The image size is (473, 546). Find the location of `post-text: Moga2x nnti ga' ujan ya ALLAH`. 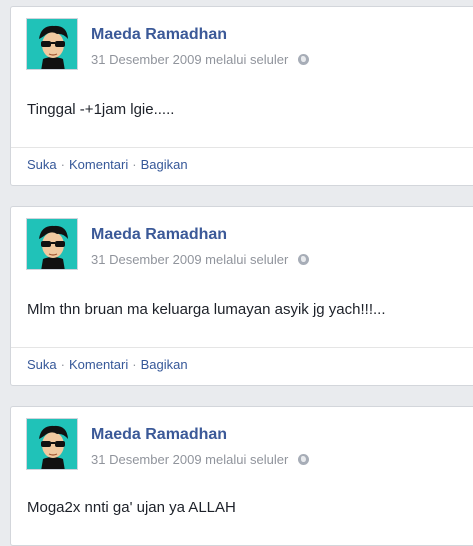

post-text: Moga2x nnti ga' ujan ya ALLAH is located at coordinates (131, 507).